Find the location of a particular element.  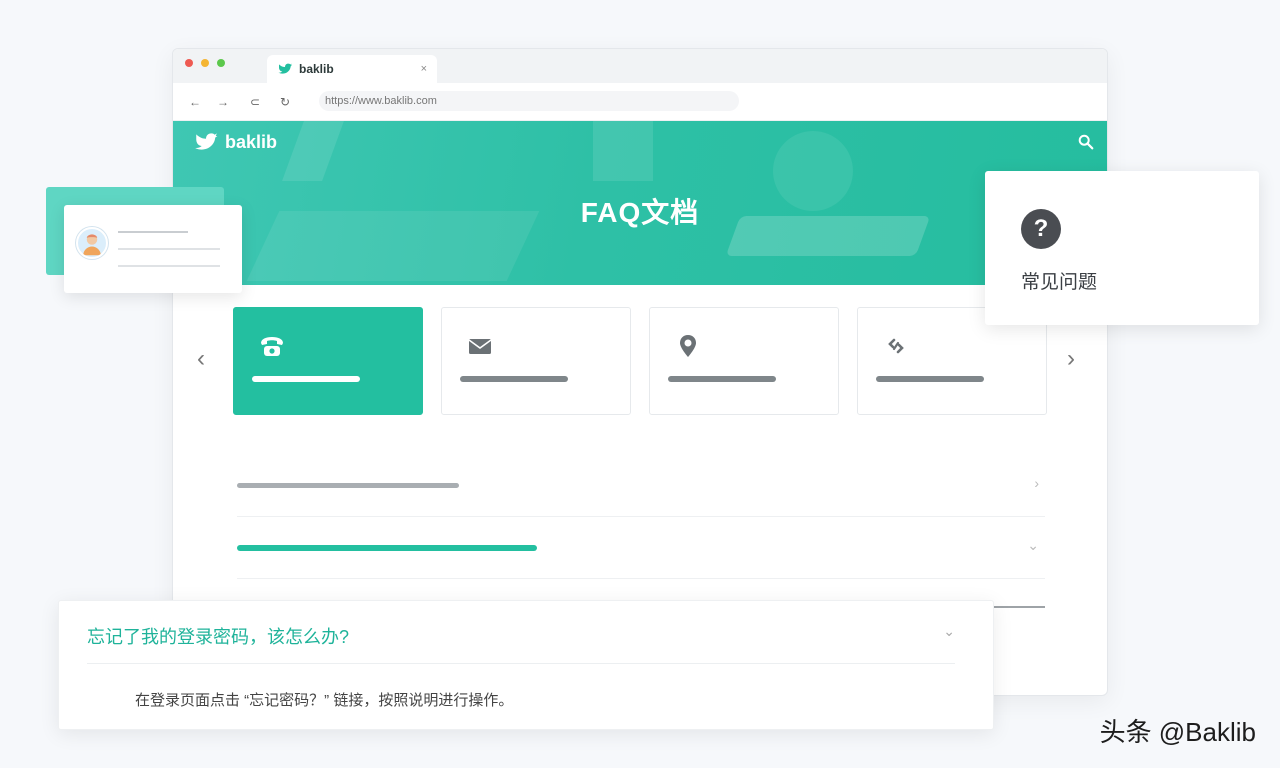

site-brand: baklib is located at coordinates (251, 141).